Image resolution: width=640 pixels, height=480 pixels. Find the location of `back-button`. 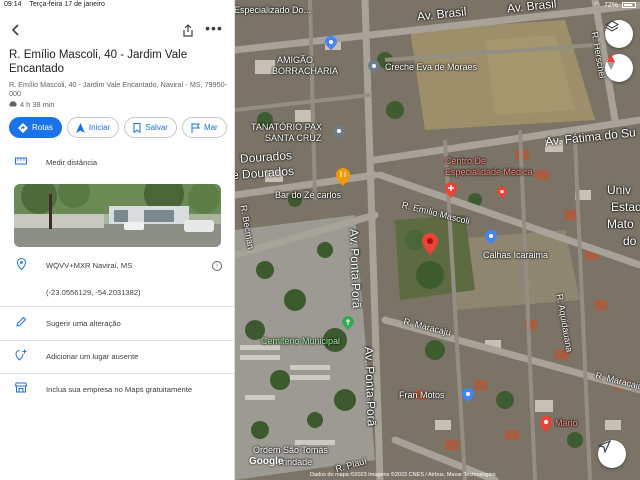

back-button is located at coordinates (16, 30).